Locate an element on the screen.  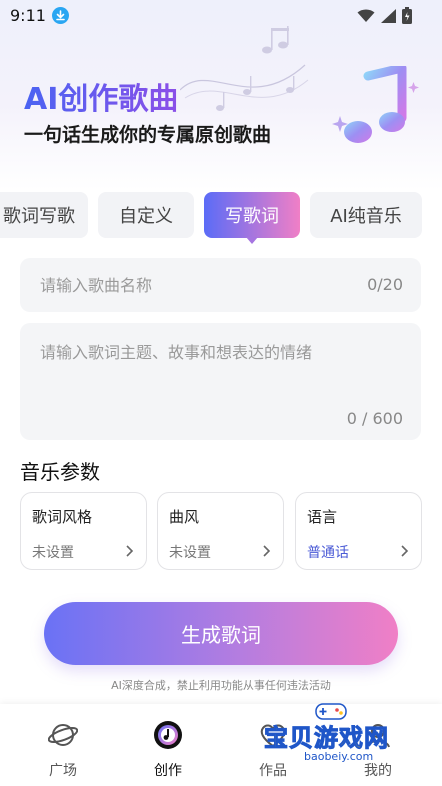
lyrics-field: 0 / 600 is located at coordinates (220, 381).